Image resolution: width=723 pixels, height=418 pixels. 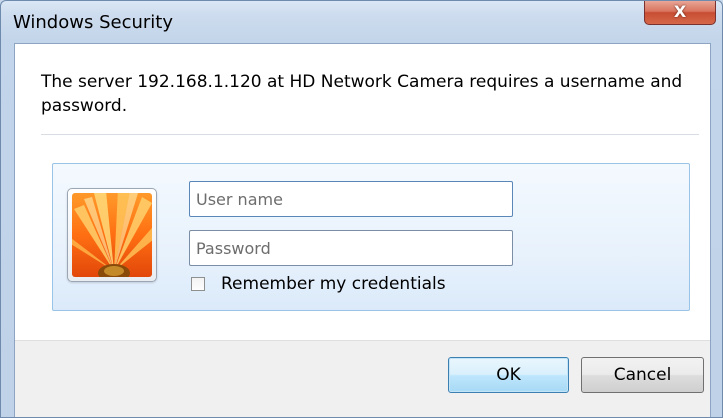 I want to click on user-tile-frame, so click(x=112, y=235).